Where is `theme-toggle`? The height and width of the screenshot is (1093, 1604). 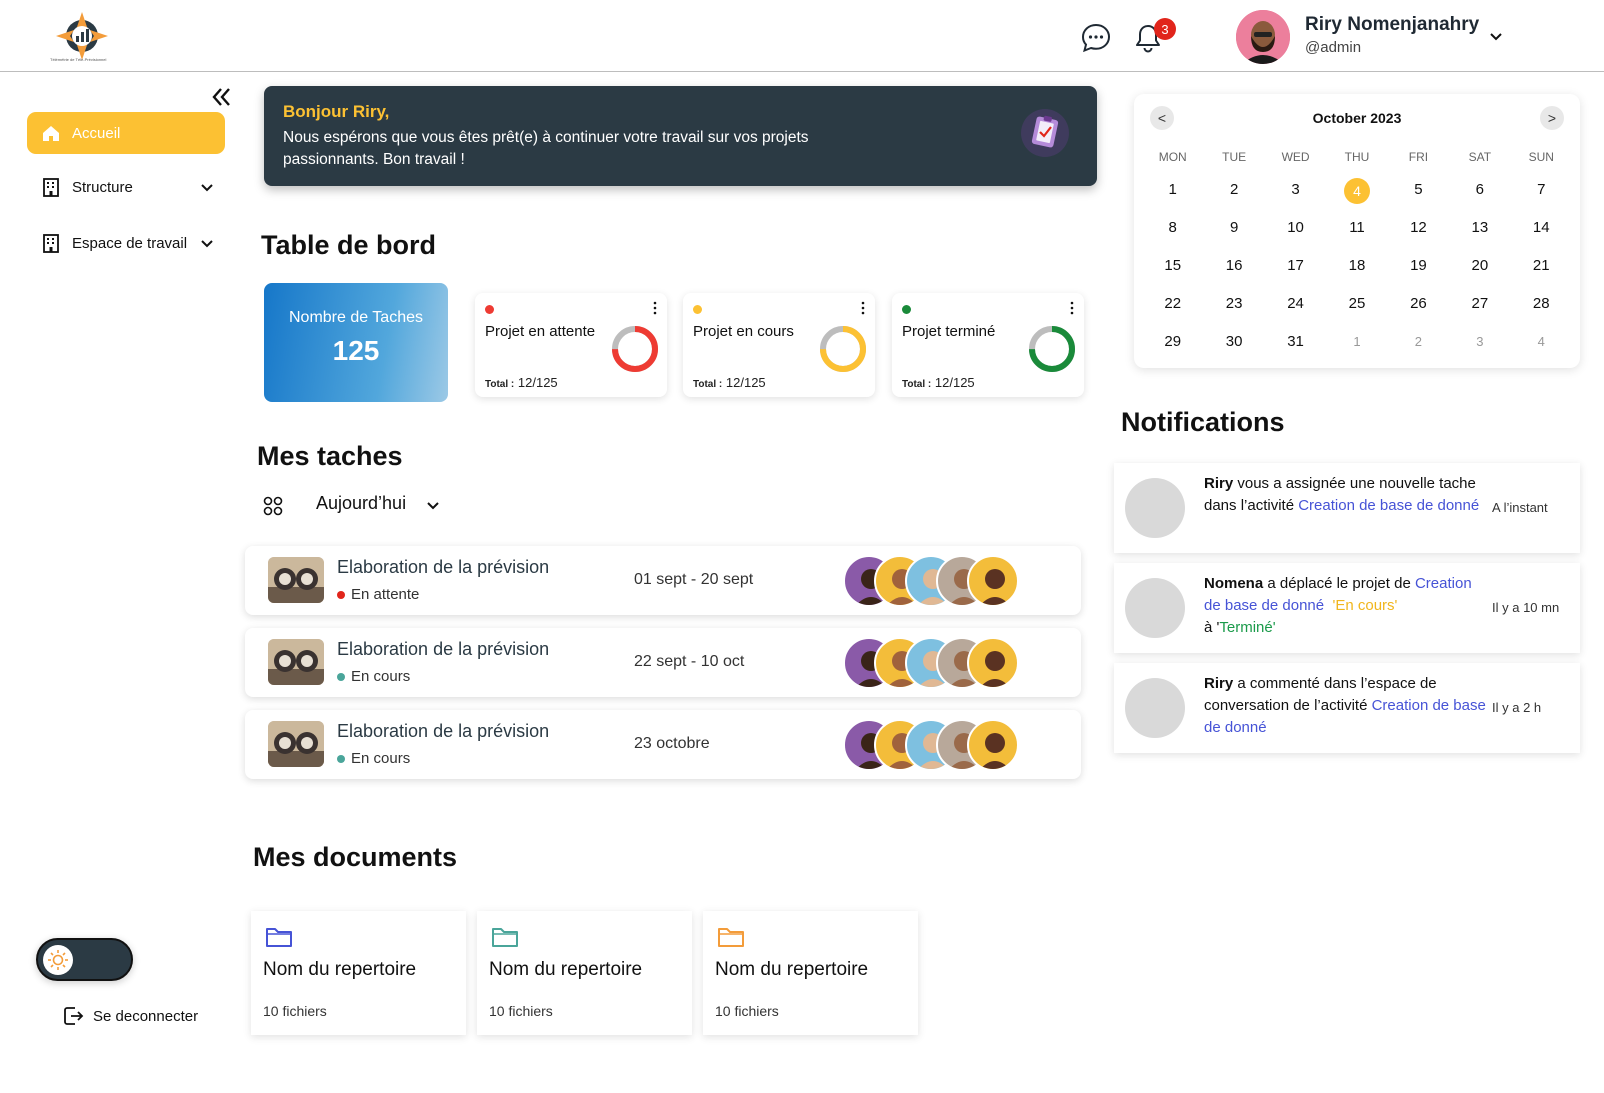
theme-toggle is located at coordinates (84, 959).